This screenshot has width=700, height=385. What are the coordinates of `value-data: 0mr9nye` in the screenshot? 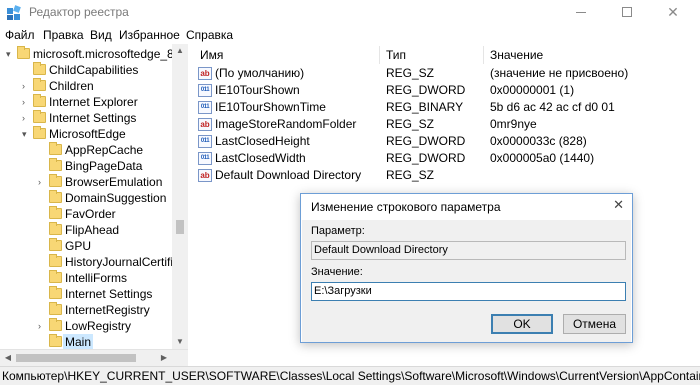 It's located at (513, 124).